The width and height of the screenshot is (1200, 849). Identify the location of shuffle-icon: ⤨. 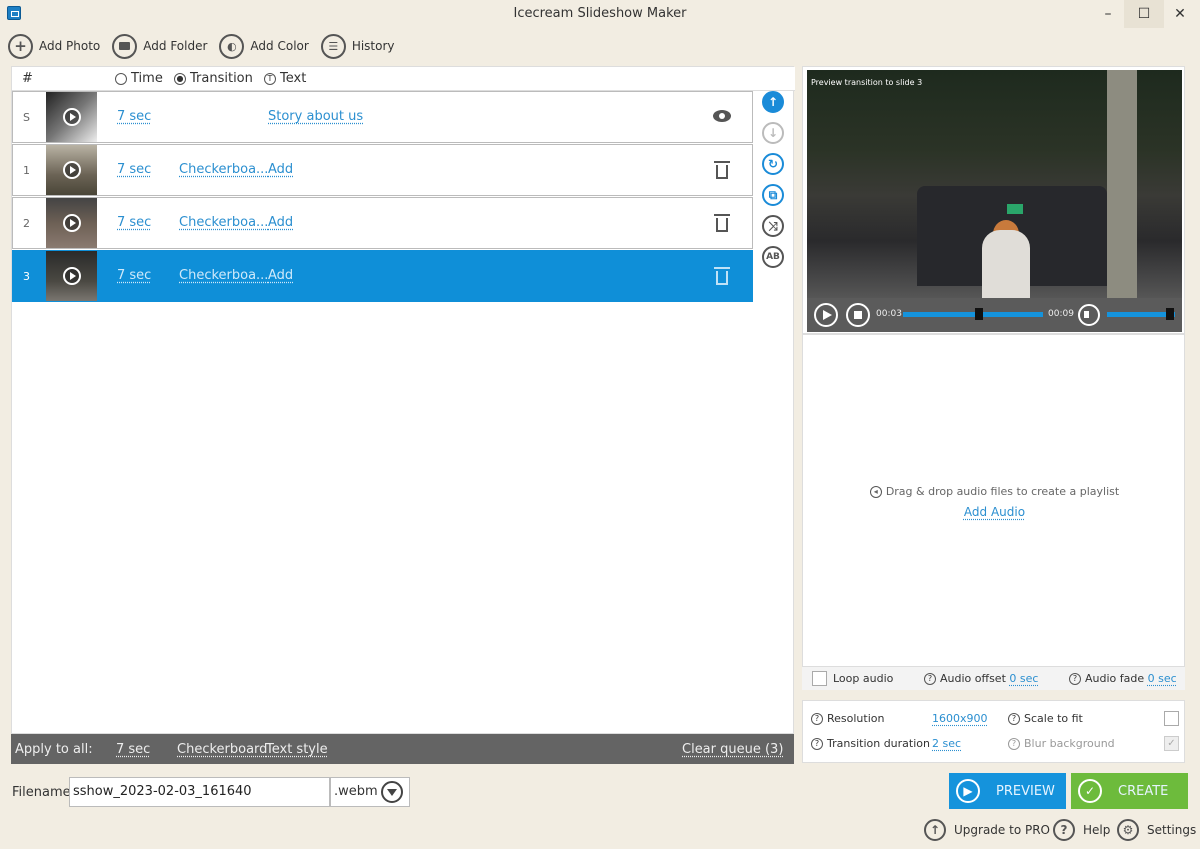
(773, 226).